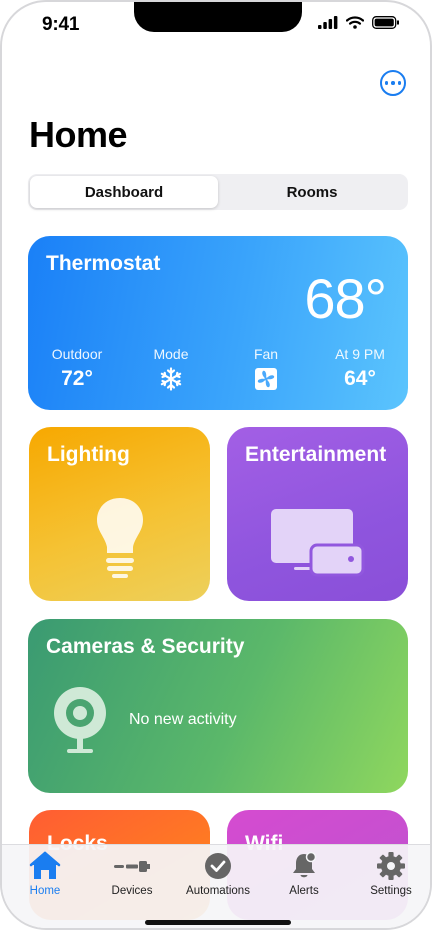 Image resolution: width=432 pixels, height=930 pixels. Describe the element at coordinates (132, 866) in the screenshot. I see `devices-plug-icon` at that location.